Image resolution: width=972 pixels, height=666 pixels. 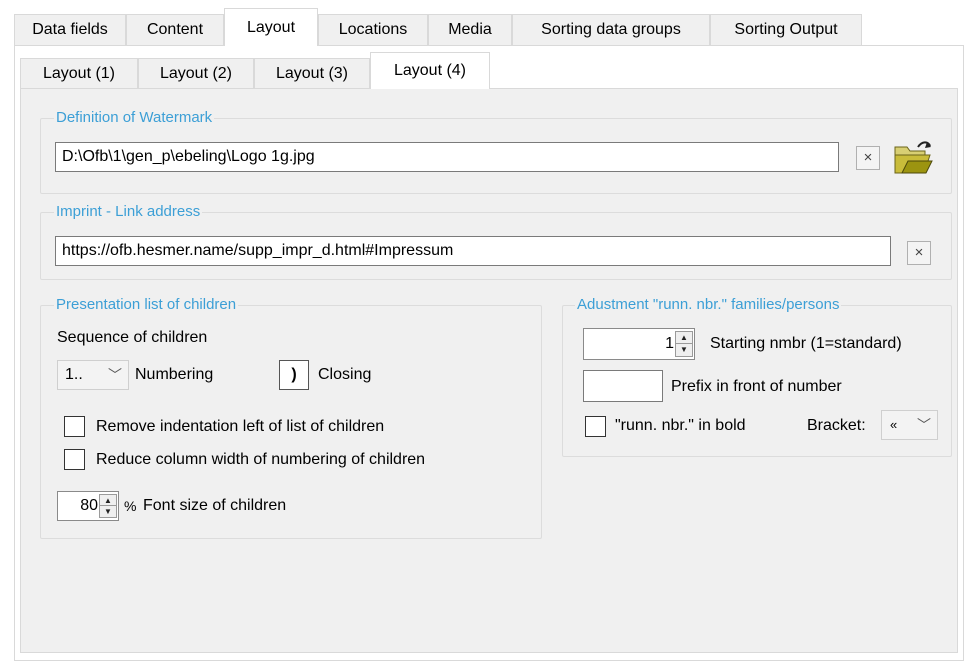 What do you see at coordinates (132, 337) in the screenshot?
I see `sequence-label: Sequence of children` at bounding box center [132, 337].